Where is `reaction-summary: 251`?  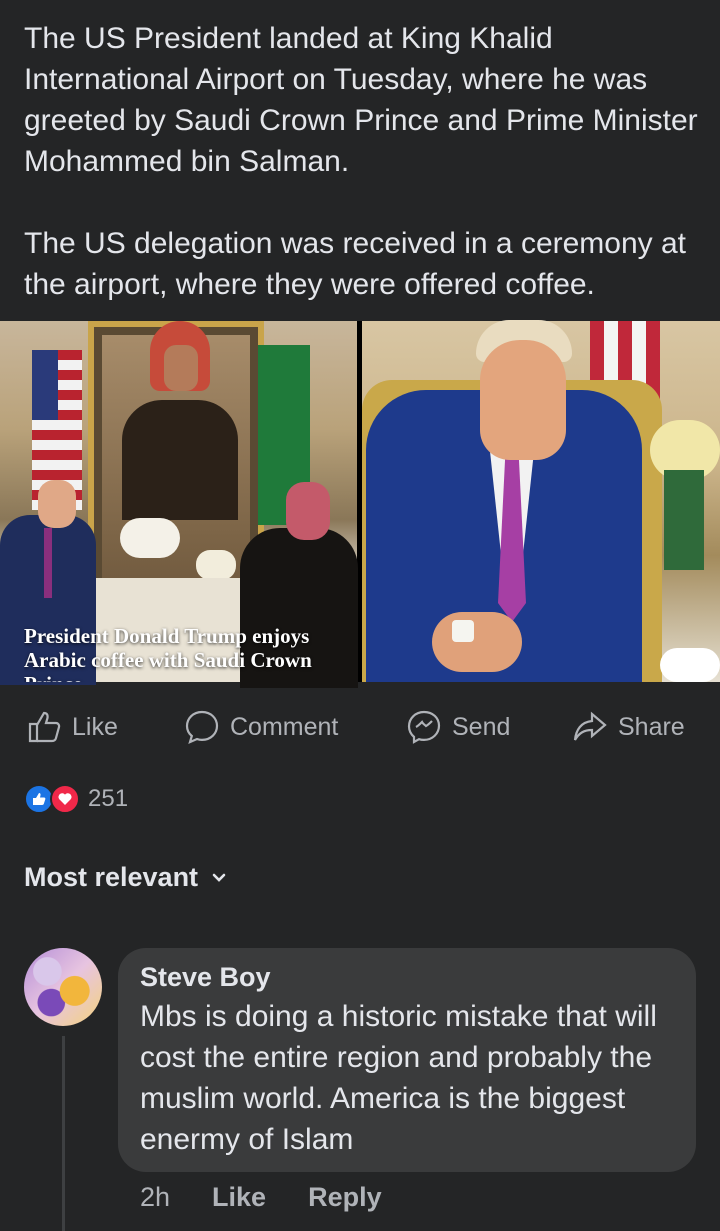 reaction-summary: 251 is located at coordinates (76, 799).